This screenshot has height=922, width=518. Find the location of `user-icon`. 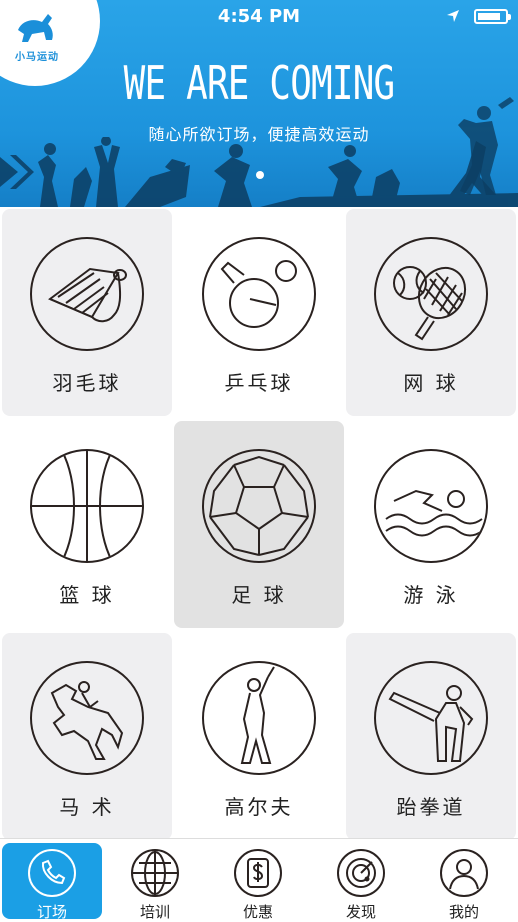

user-icon is located at coordinates (464, 873).